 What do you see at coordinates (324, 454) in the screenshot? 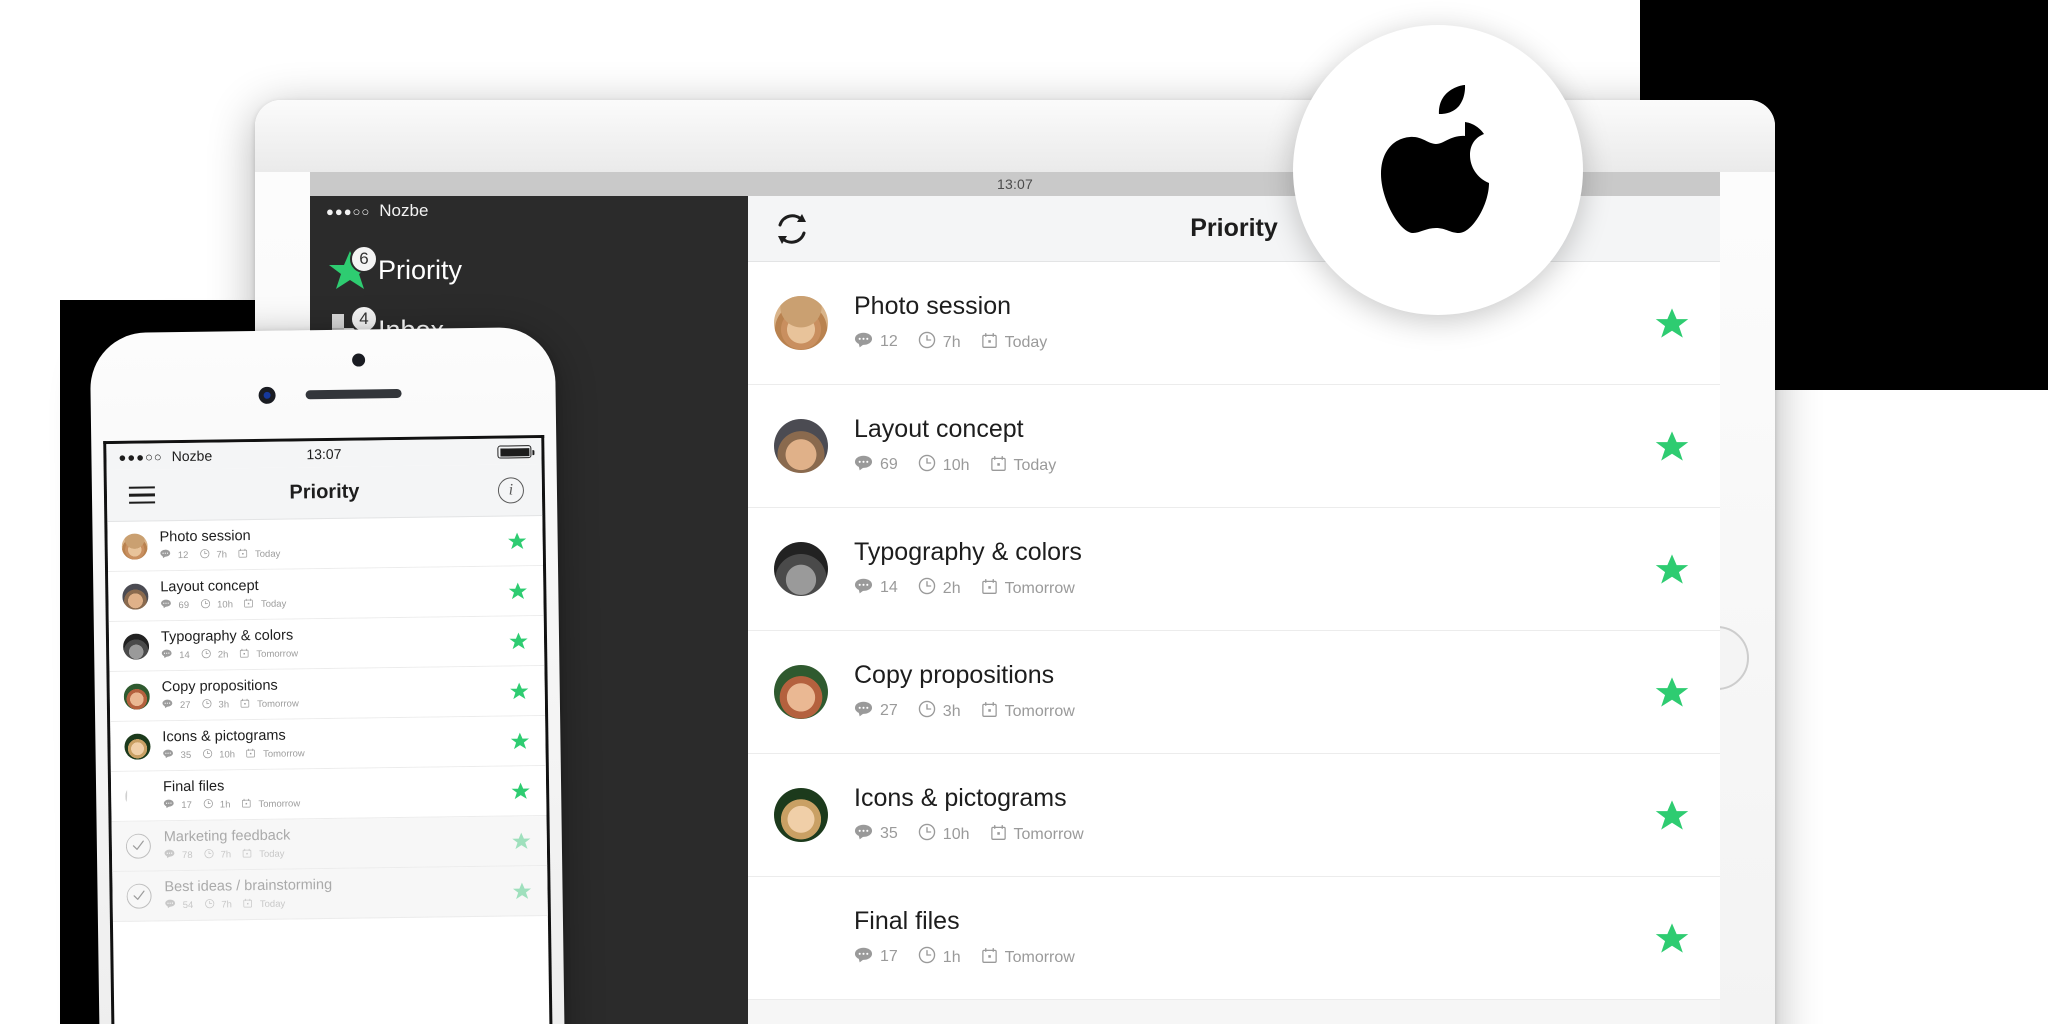
I see `phone-status-time: 13:07` at bounding box center [324, 454].